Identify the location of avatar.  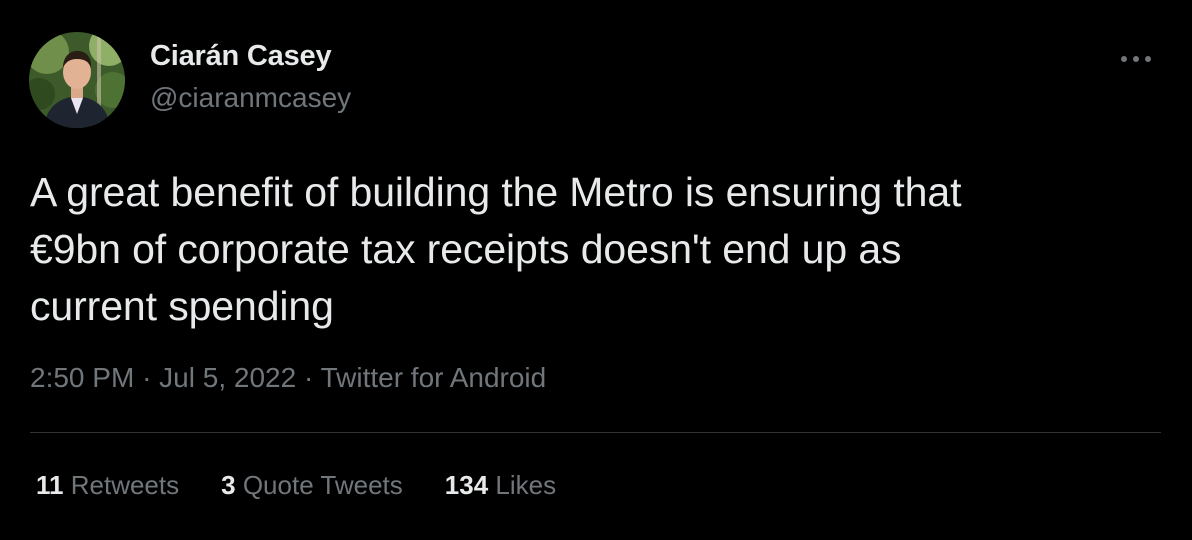
(77, 80).